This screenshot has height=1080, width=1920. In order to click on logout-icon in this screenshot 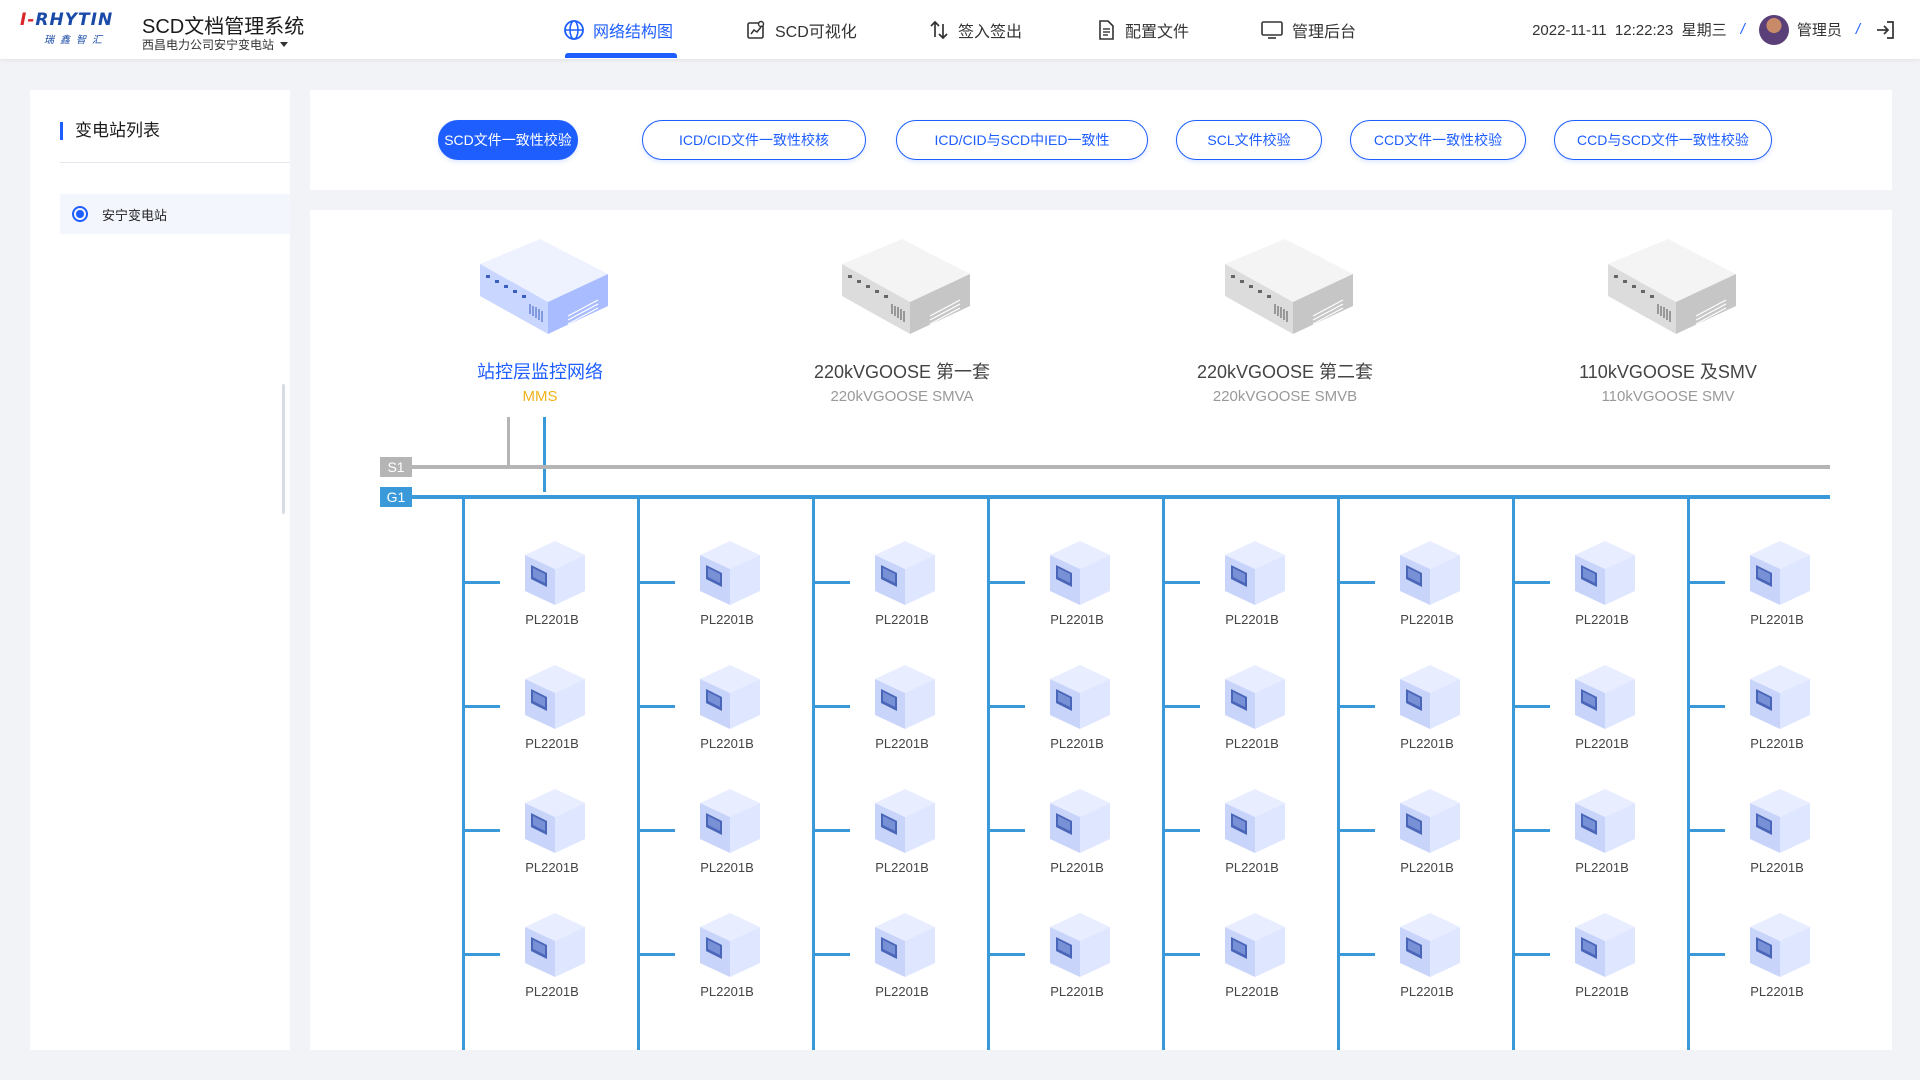, I will do `click(1885, 30)`.